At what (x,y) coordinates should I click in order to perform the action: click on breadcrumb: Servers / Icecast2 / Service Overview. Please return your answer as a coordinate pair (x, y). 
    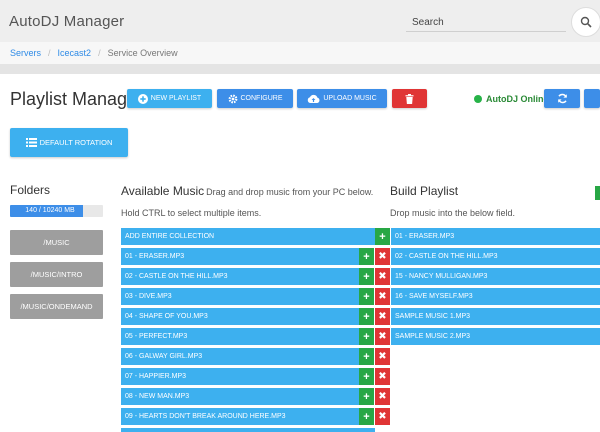
    Looking at the image, I should click on (300, 53).